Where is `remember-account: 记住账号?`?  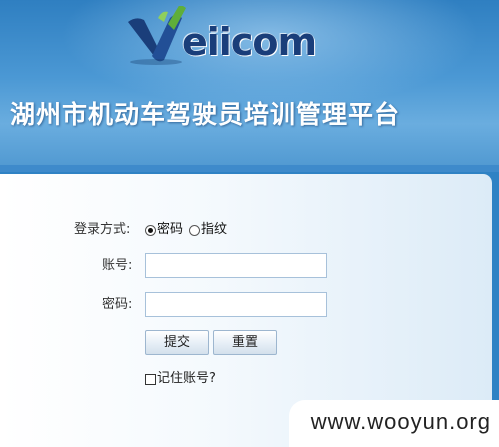 remember-account: 记住账号? is located at coordinates (180, 379).